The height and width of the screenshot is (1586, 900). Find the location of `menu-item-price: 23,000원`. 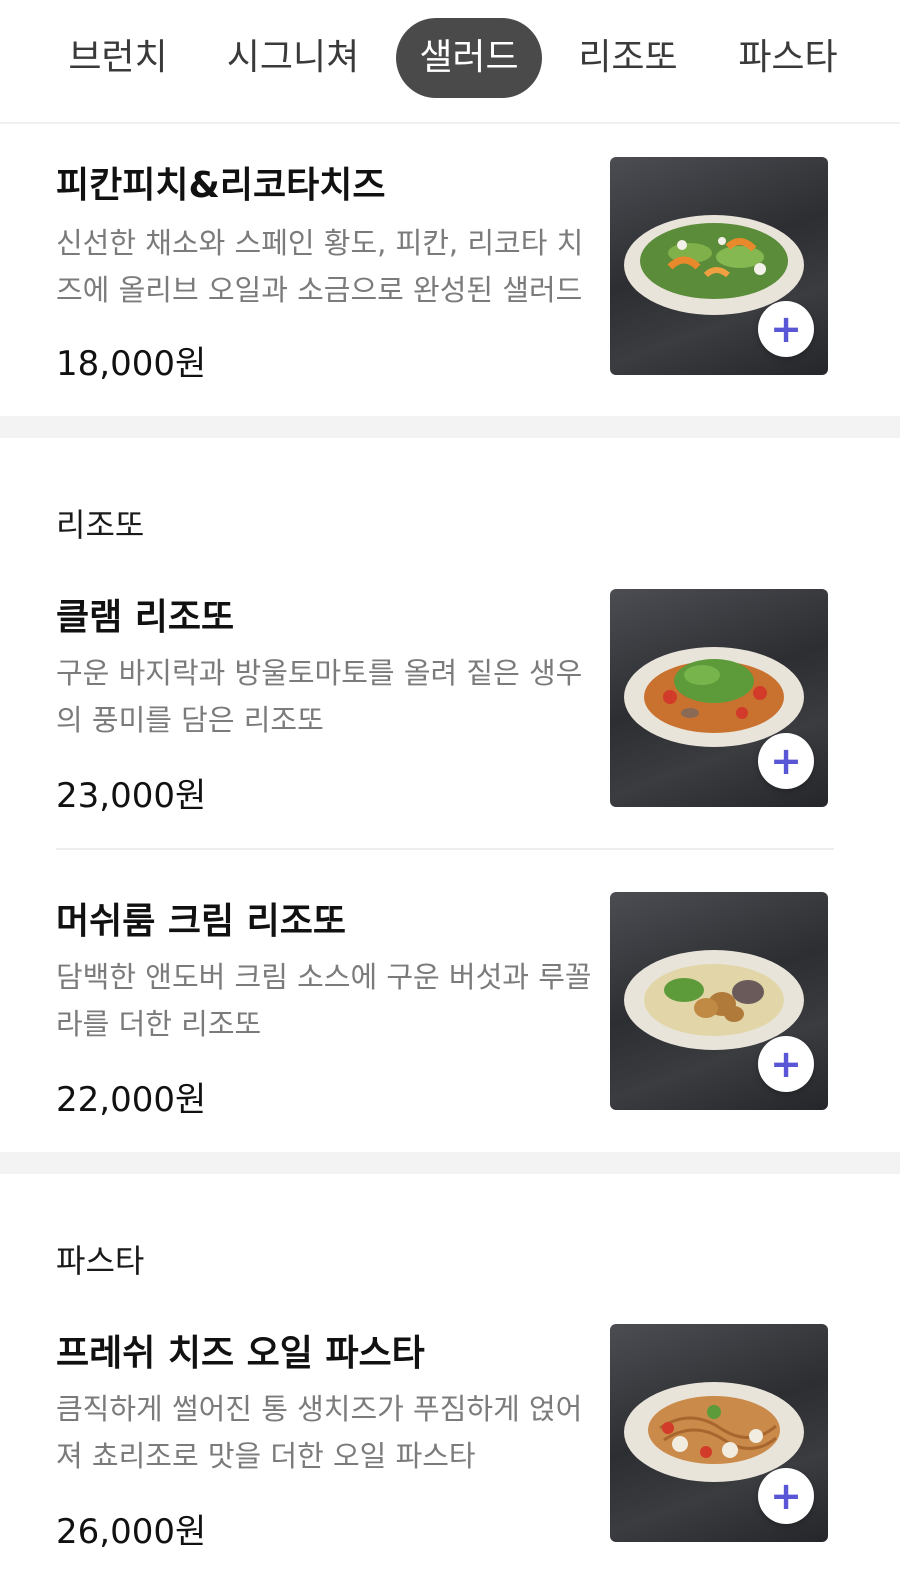

menu-item-price: 23,000원 is located at coordinates (131, 796).